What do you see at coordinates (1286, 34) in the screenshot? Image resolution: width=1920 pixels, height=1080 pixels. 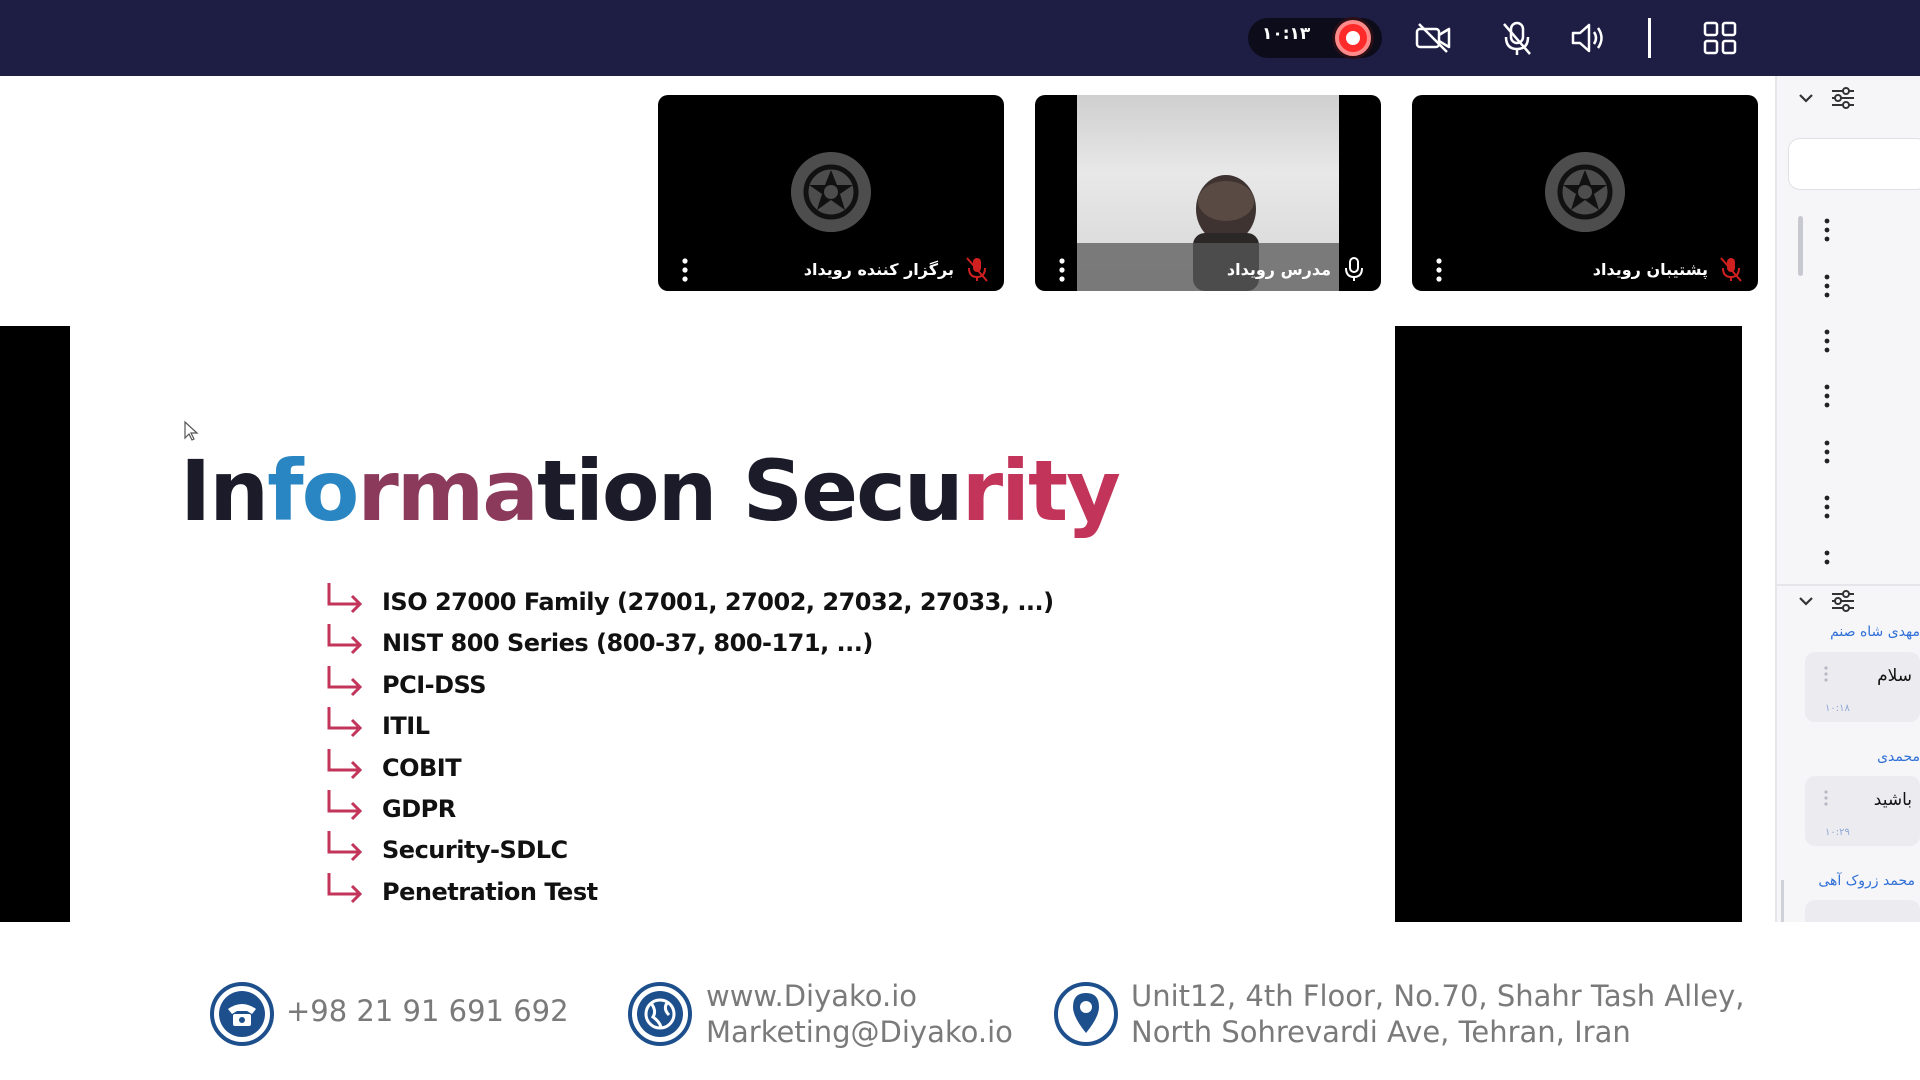 I see `session-timer: ۱۰:۱۳` at bounding box center [1286, 34].